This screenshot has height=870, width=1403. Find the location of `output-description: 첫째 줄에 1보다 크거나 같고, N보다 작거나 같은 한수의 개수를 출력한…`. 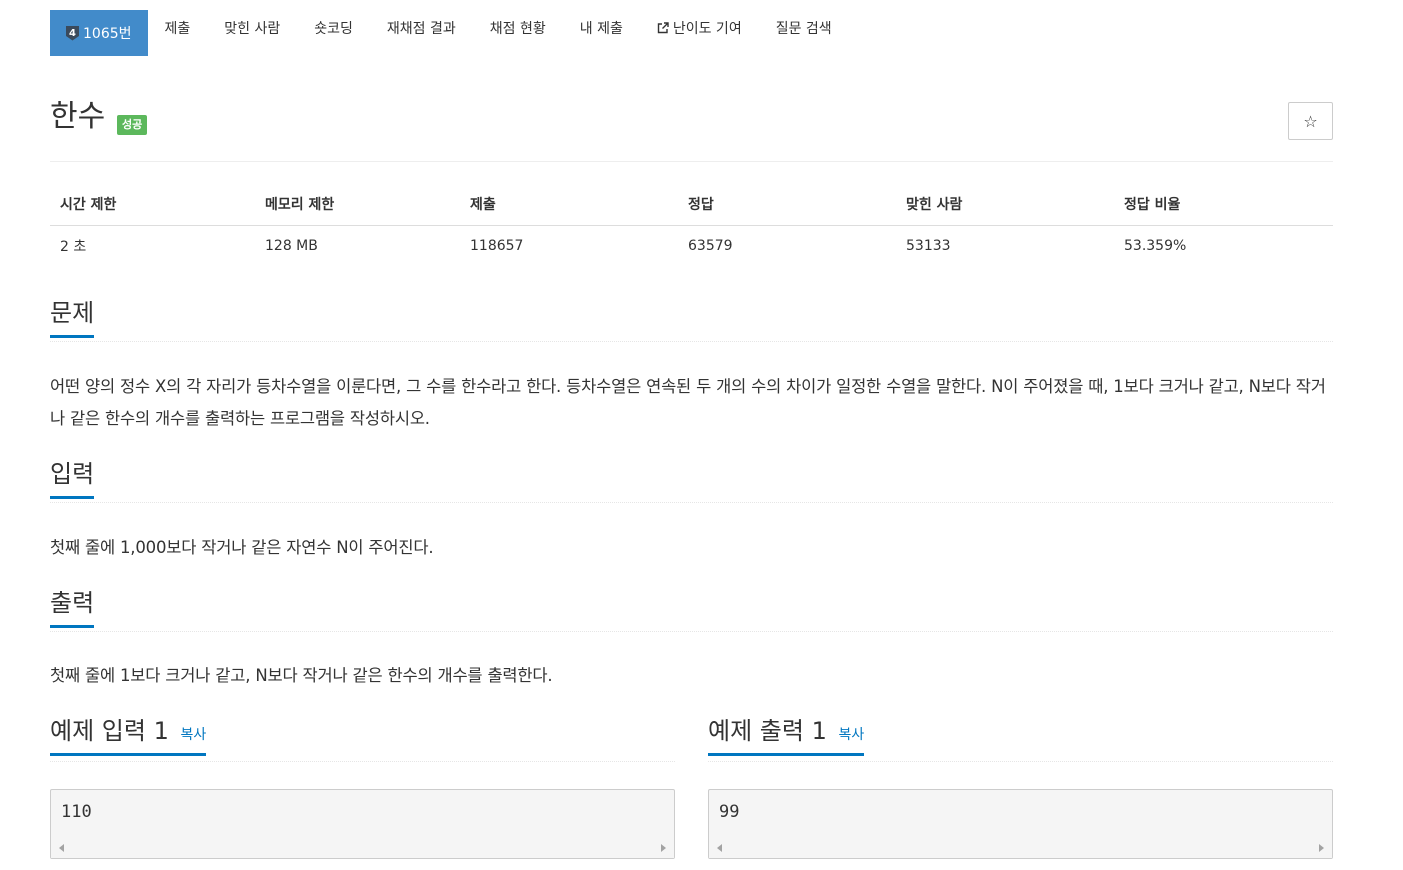

output-description: 첫째 줄에 1보다 크거나 같고, N보다 작거나 같은 한수의 개수를 출력한… is located at coordinates (301, 675).